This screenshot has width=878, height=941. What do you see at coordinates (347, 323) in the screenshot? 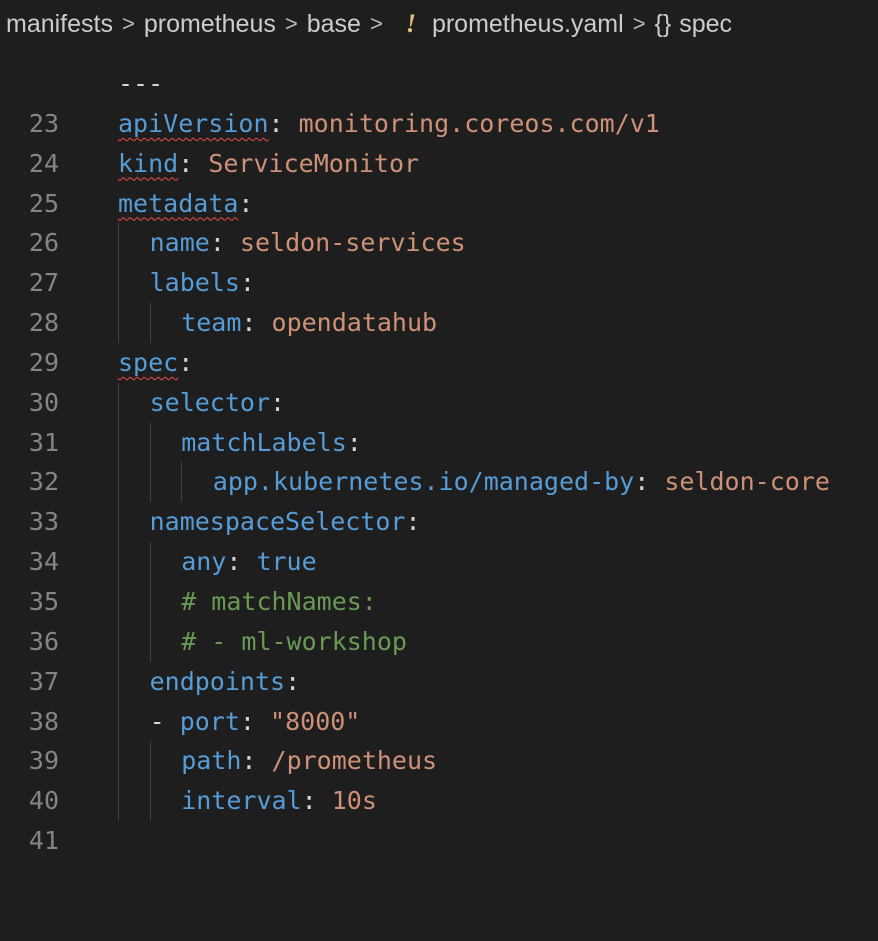
I see `yaml-value: opendatahub` at bounding box center [347, 323].